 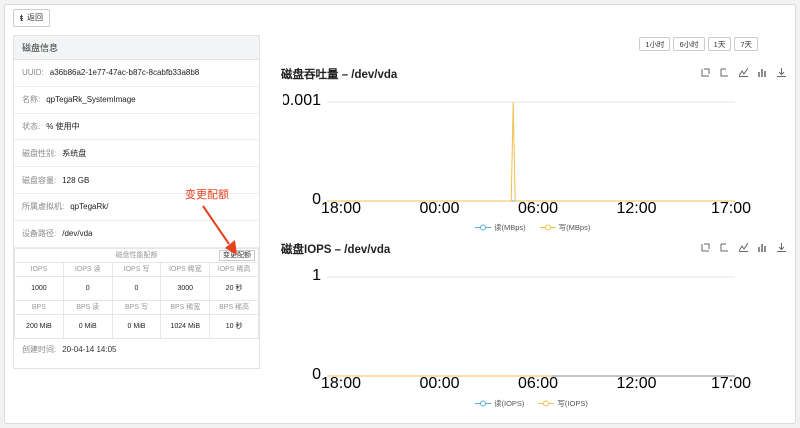 What do you see at coordinates (509, 403) in the screenshot?
I see `legend-label: 读(IOPS)` at bounding box center [509, 403].